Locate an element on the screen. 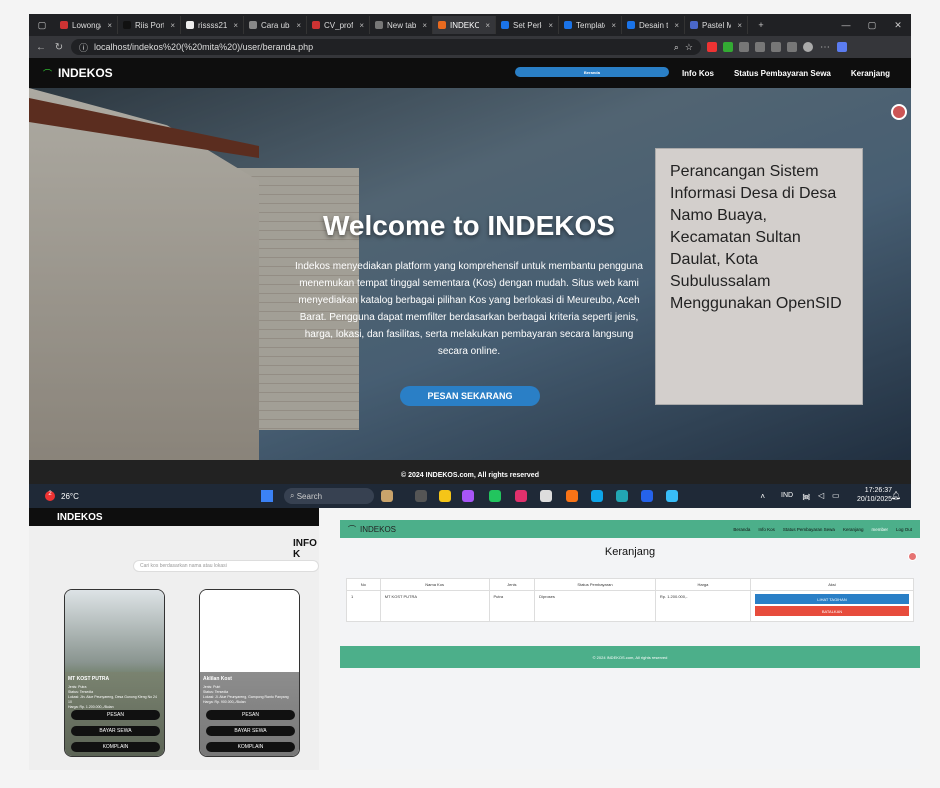  taskview-icon is located at coordinates (421, 496).